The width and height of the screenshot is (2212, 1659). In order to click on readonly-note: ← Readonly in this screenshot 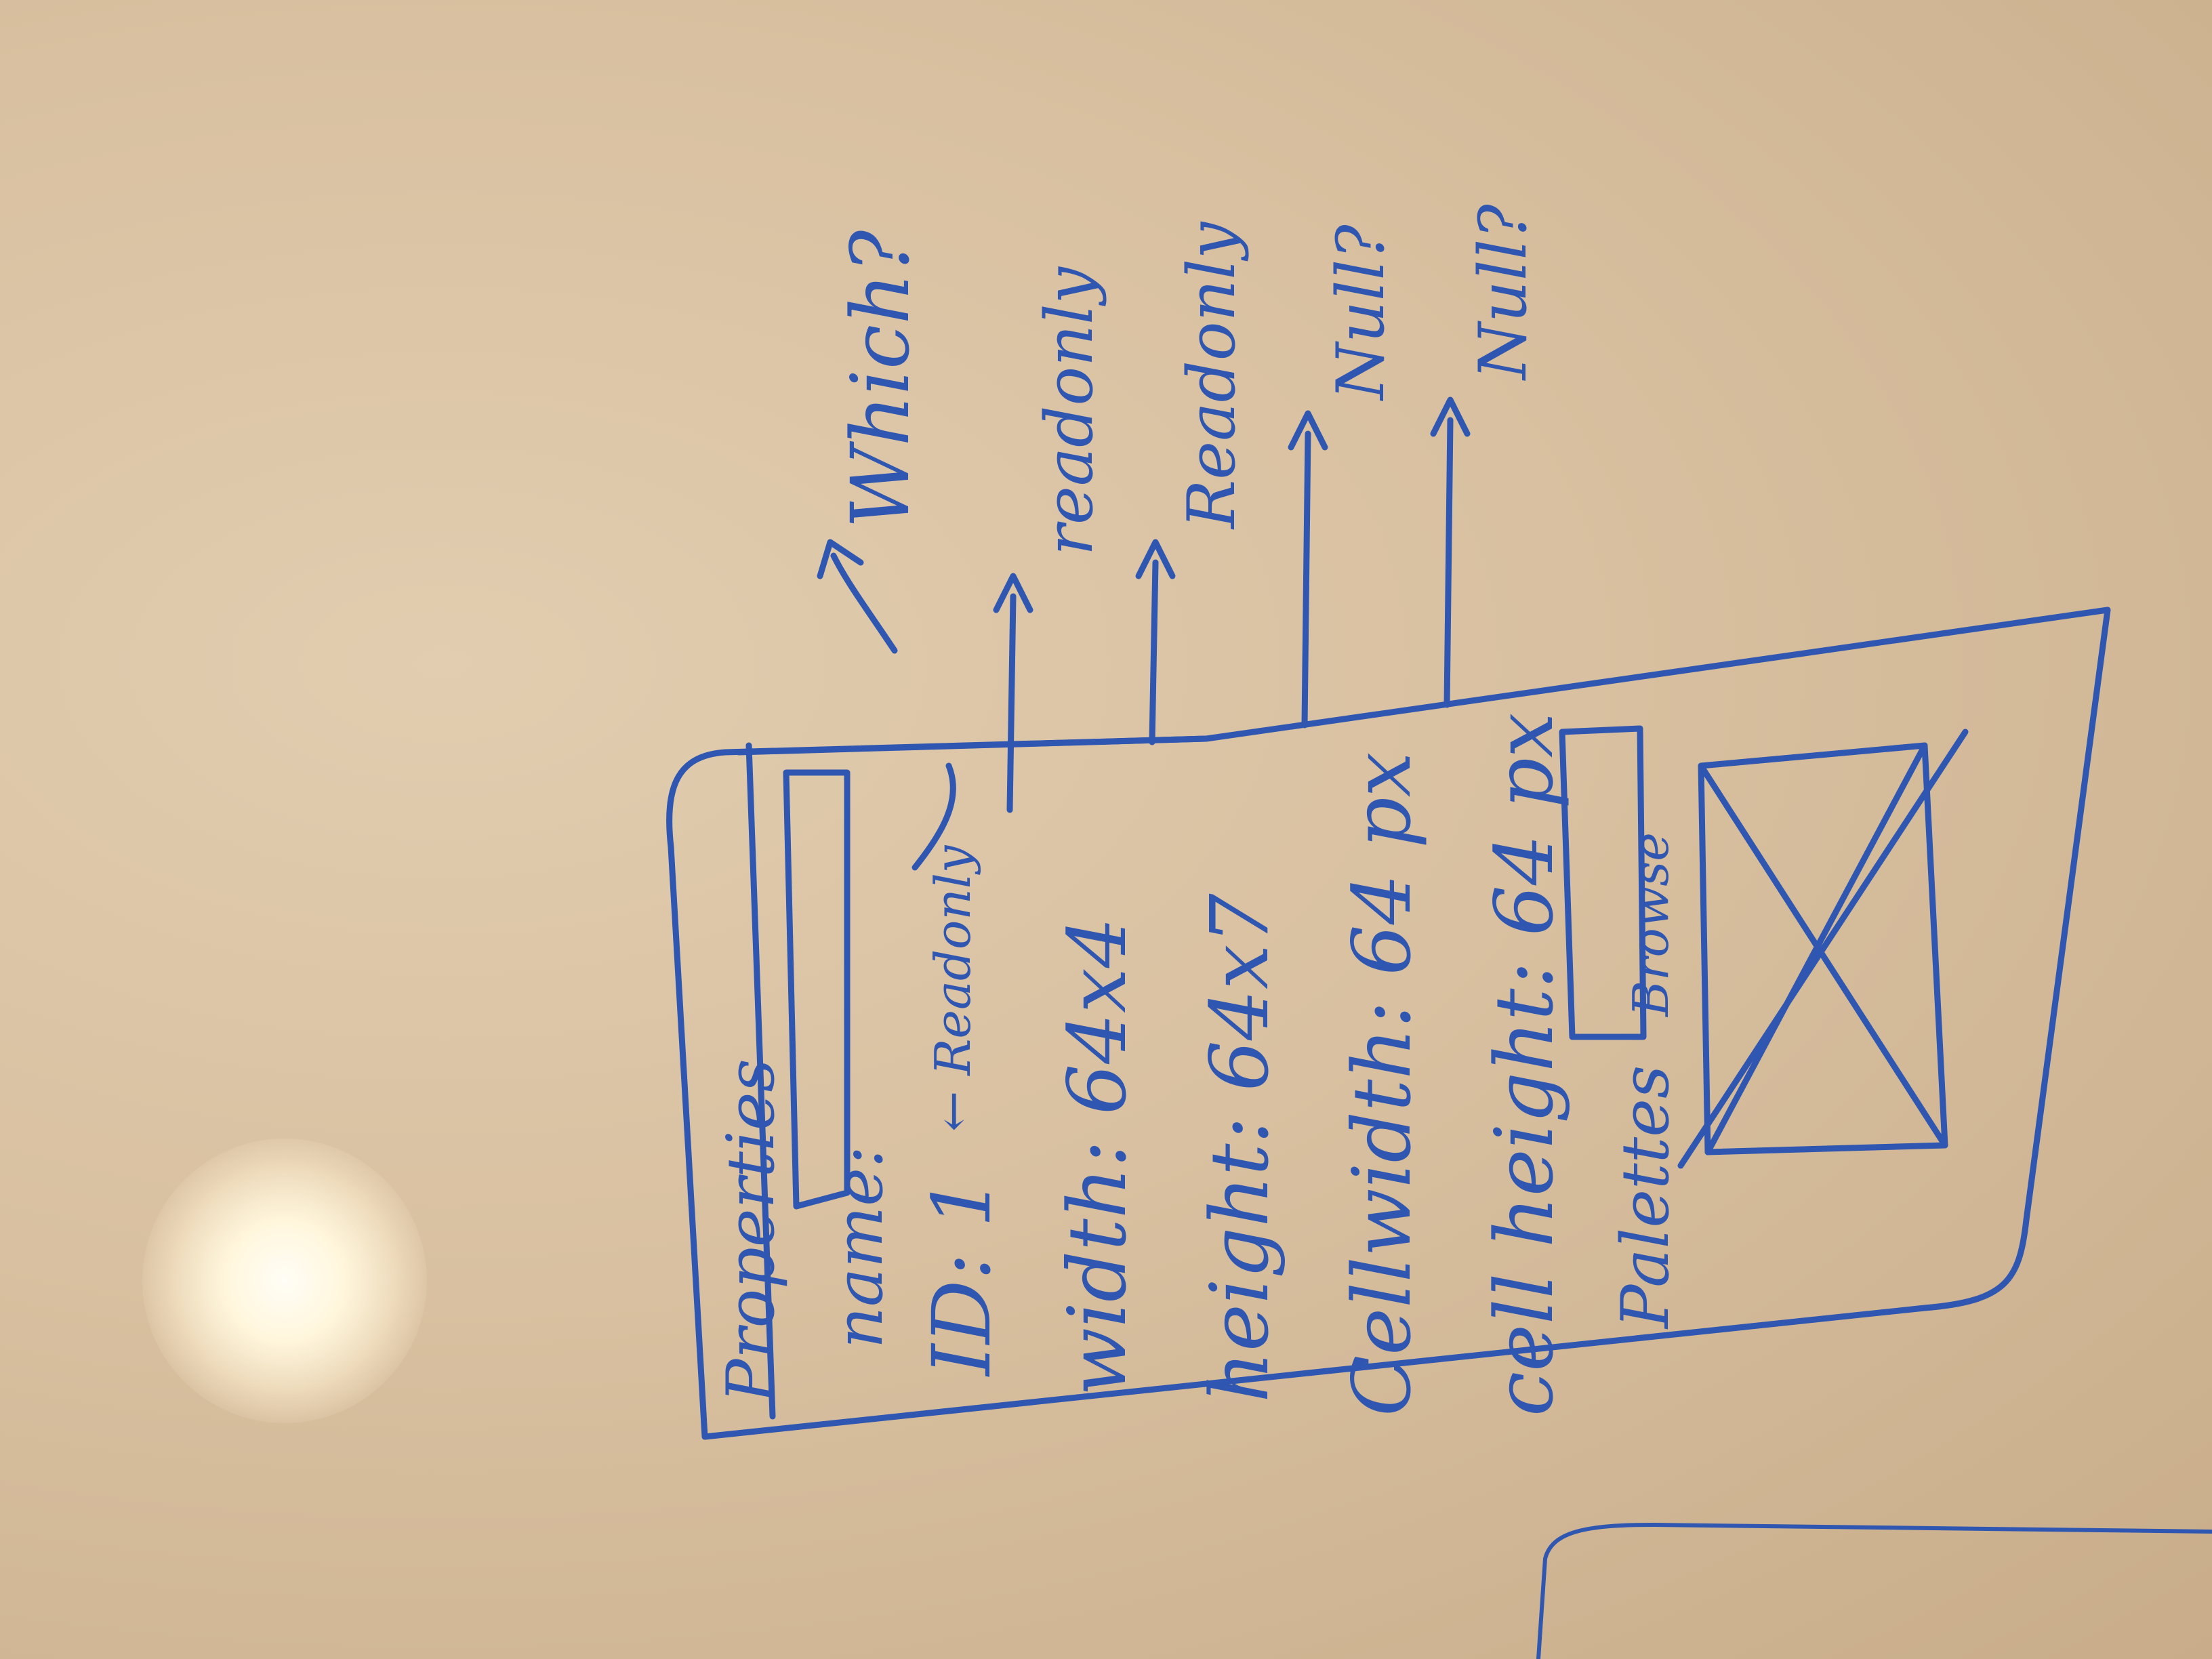, I will do `click(952, 989)`.